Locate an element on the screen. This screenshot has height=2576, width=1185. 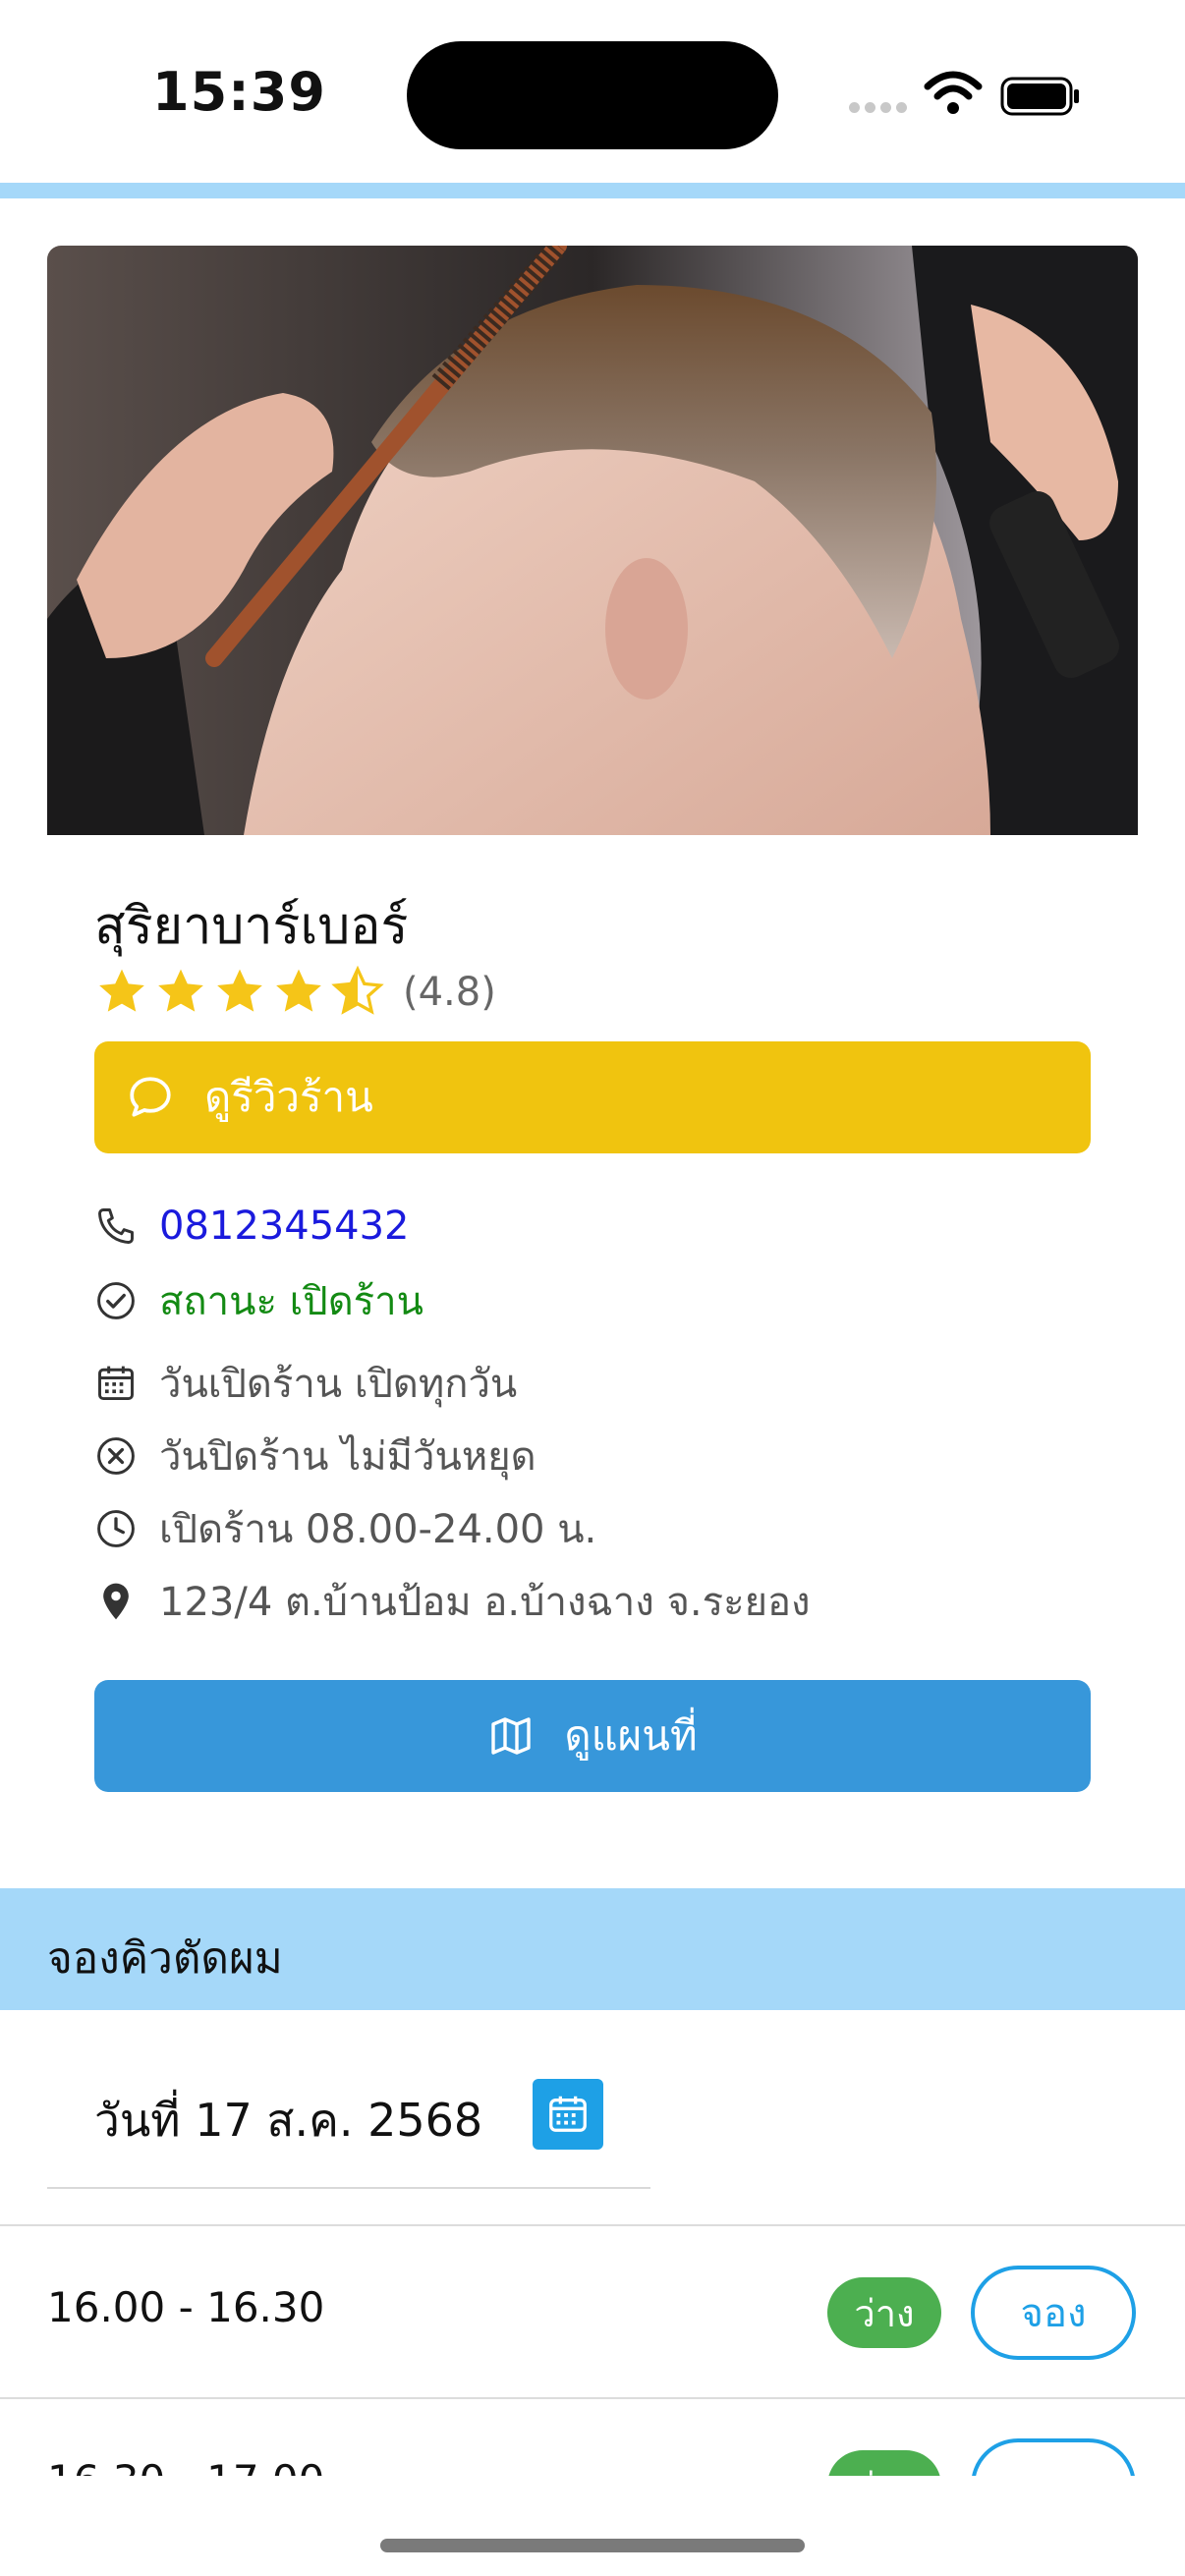
date-underline is located at coordinates (349, 2188).